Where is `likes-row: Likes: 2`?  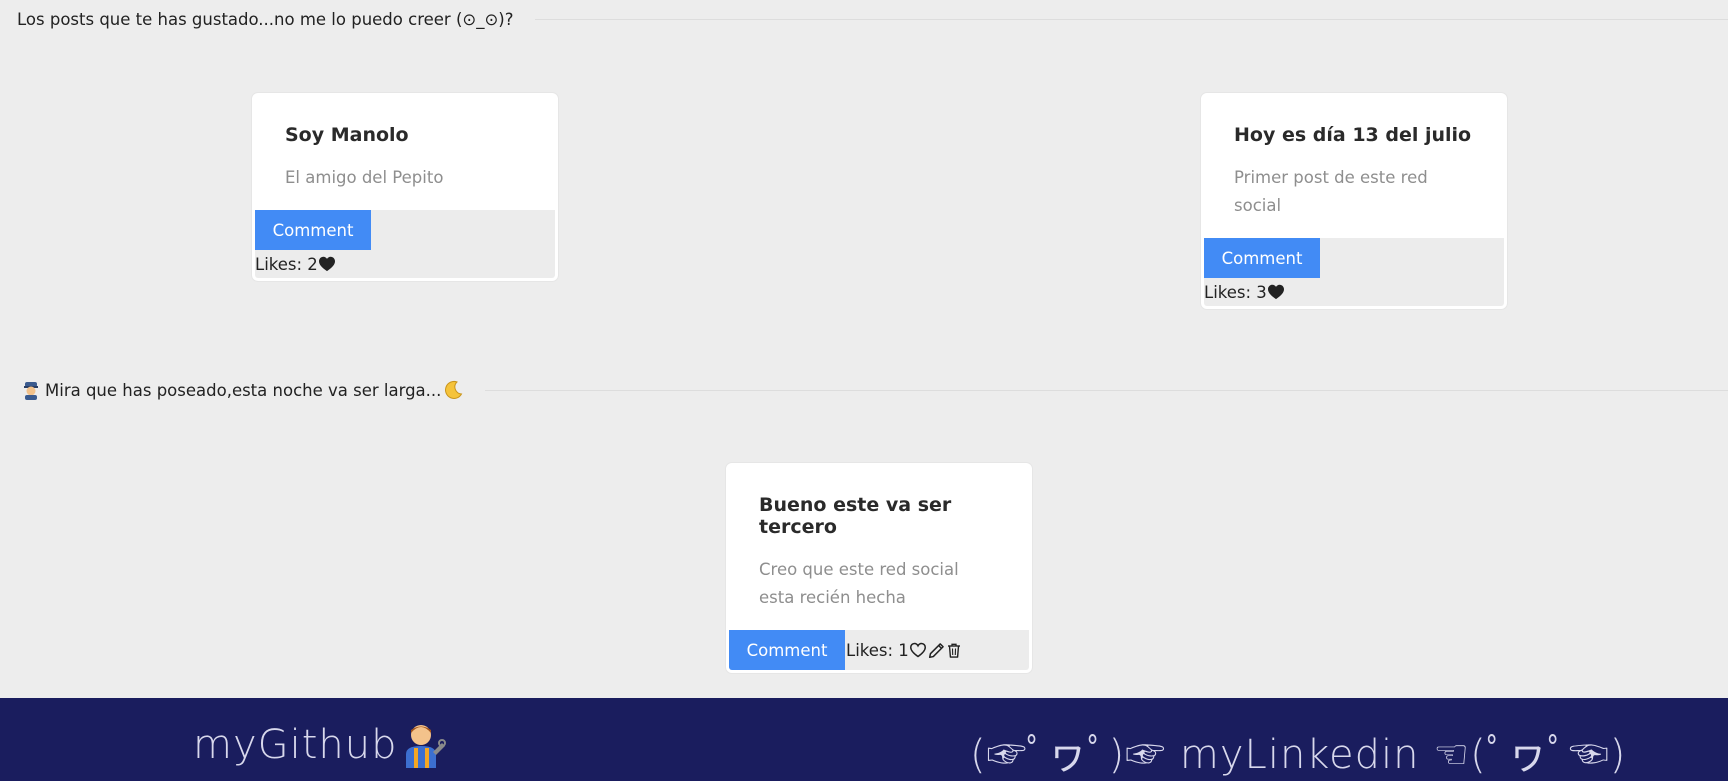 likes-row: Likes: 2 is located at coordinates (405, 264).